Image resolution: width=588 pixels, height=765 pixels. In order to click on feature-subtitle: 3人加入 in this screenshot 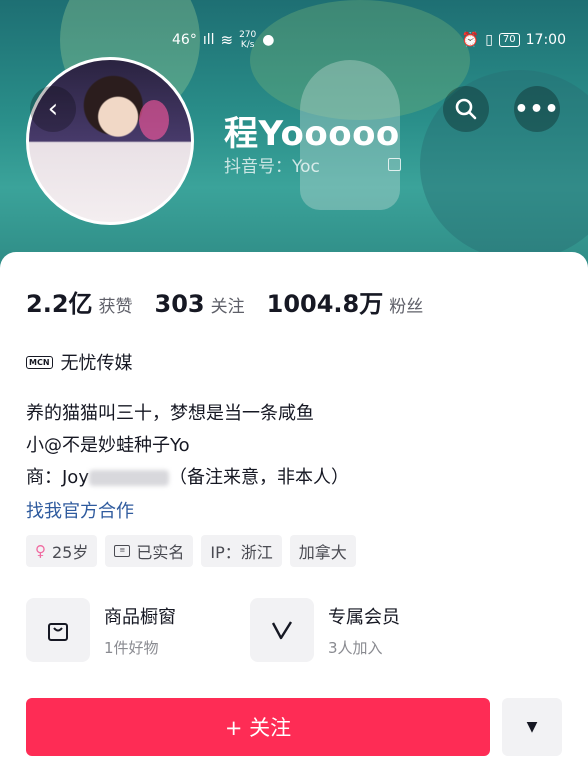, I will do `click(355, 647)`.